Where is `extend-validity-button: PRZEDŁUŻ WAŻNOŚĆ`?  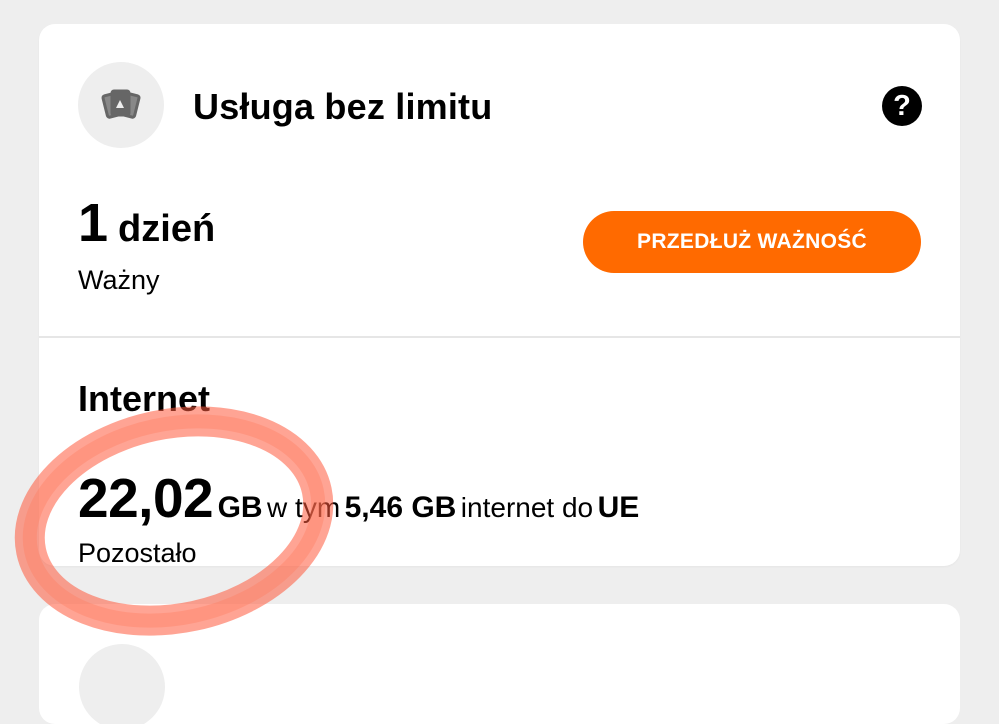 extend-validity-button: PRZEDŁUŻ WAŻNOŚĆ is located at coordinates (752, 242).